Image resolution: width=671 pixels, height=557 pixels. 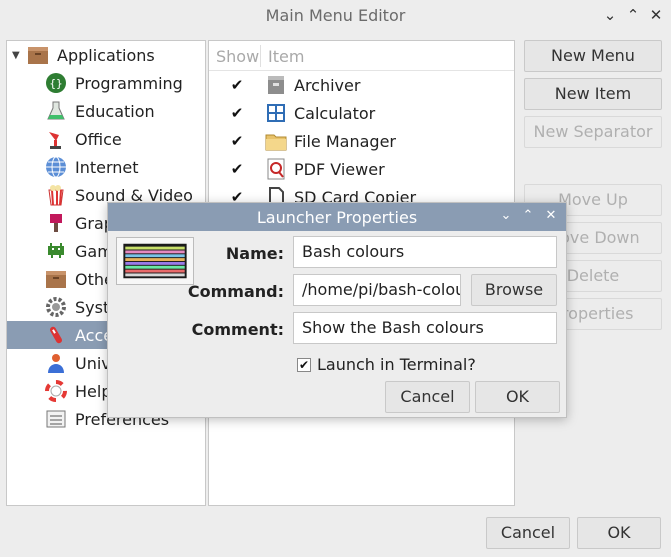 What do you see at coordinates (56, 251) in the screenshot?
I see `games-icon` at bounding box center [56, 251].